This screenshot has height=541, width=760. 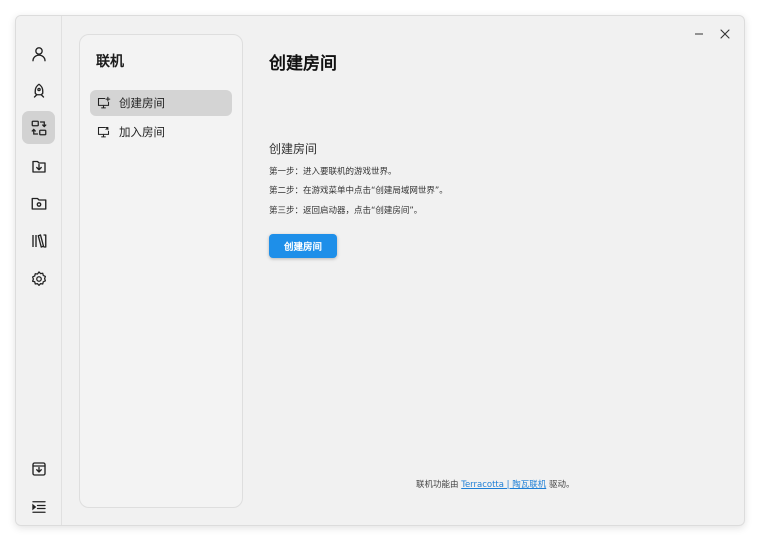 I want to click on subpanel-title: 联机, so click(x=110, y=62).